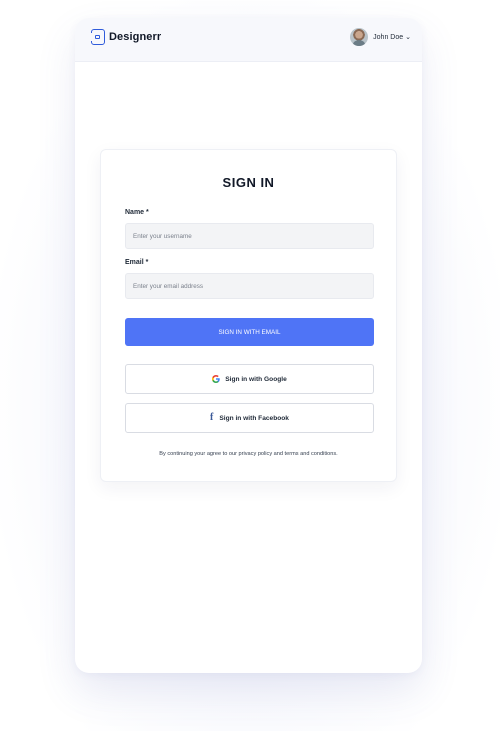  I want to click on chevron-down-icon: ⌄, so click(408, 37).